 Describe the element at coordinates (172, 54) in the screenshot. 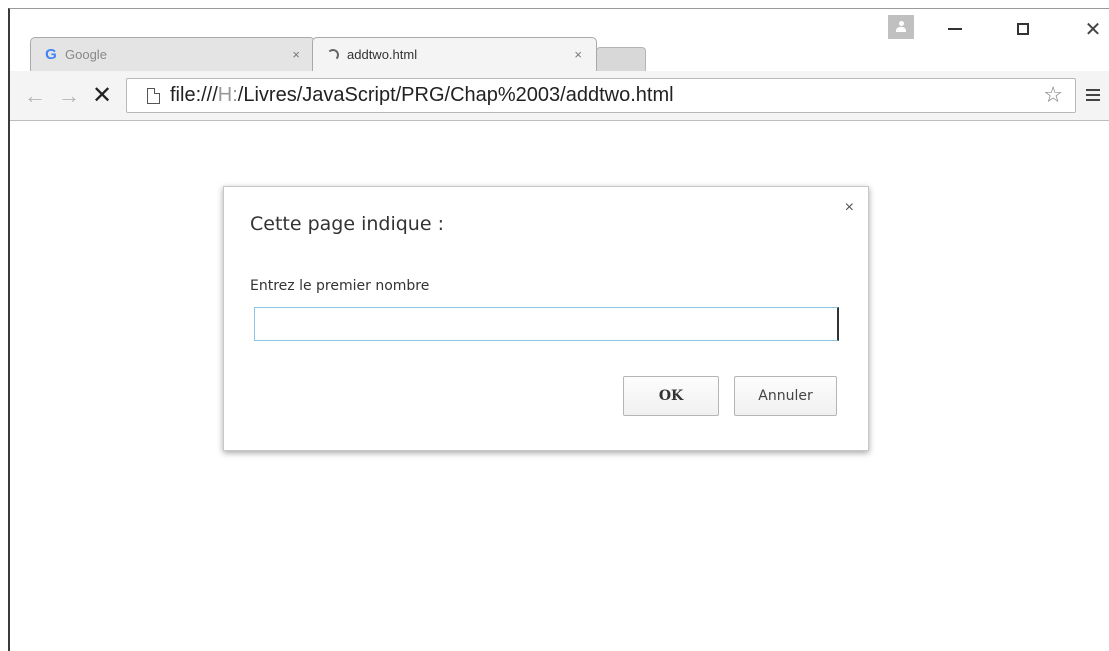

I see `tab-google: G Google ×` at that location.